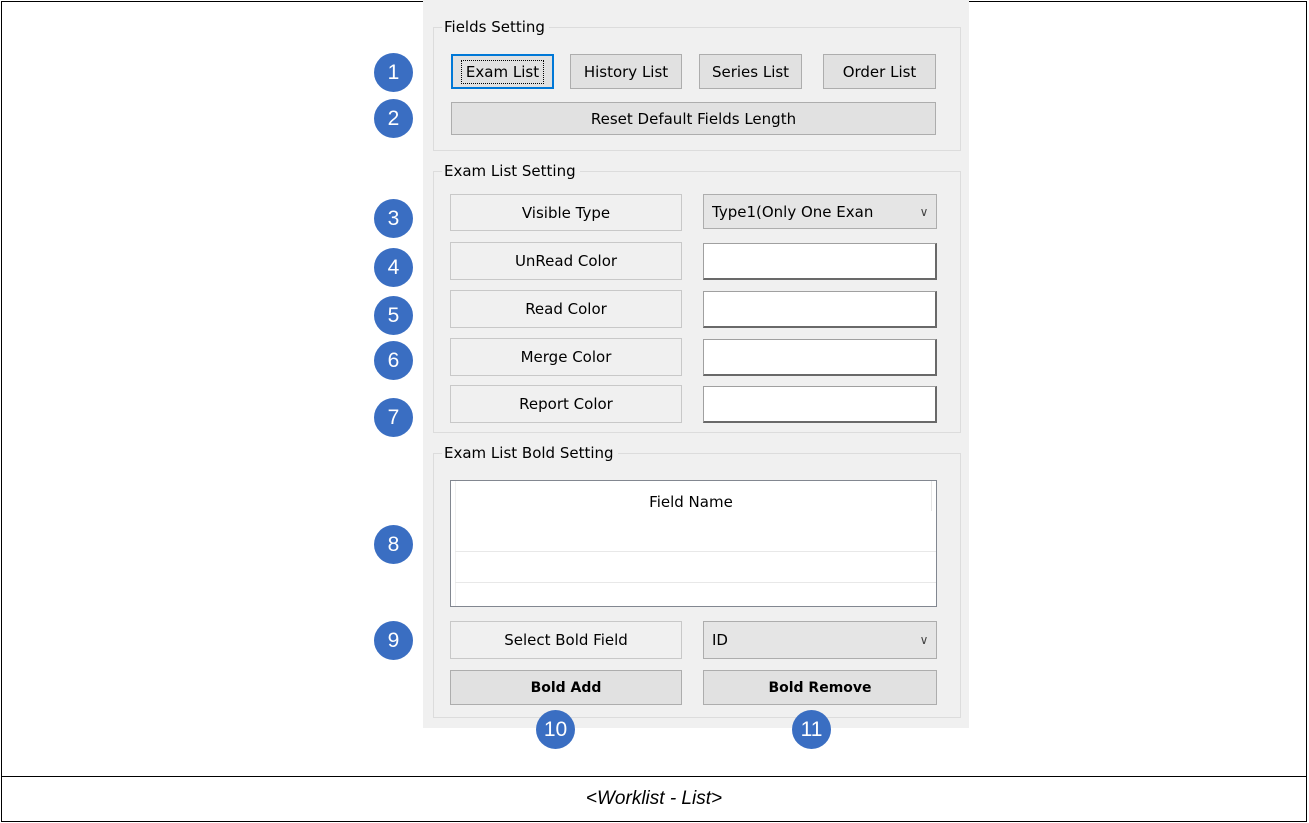 This screenshot has width=1309, height=823. What do you see at coordinates (693, 118) in the screenshot?
I see `reset-default-fields-length-button: Reset Default Fields Length` at bounding box center [693, 118].